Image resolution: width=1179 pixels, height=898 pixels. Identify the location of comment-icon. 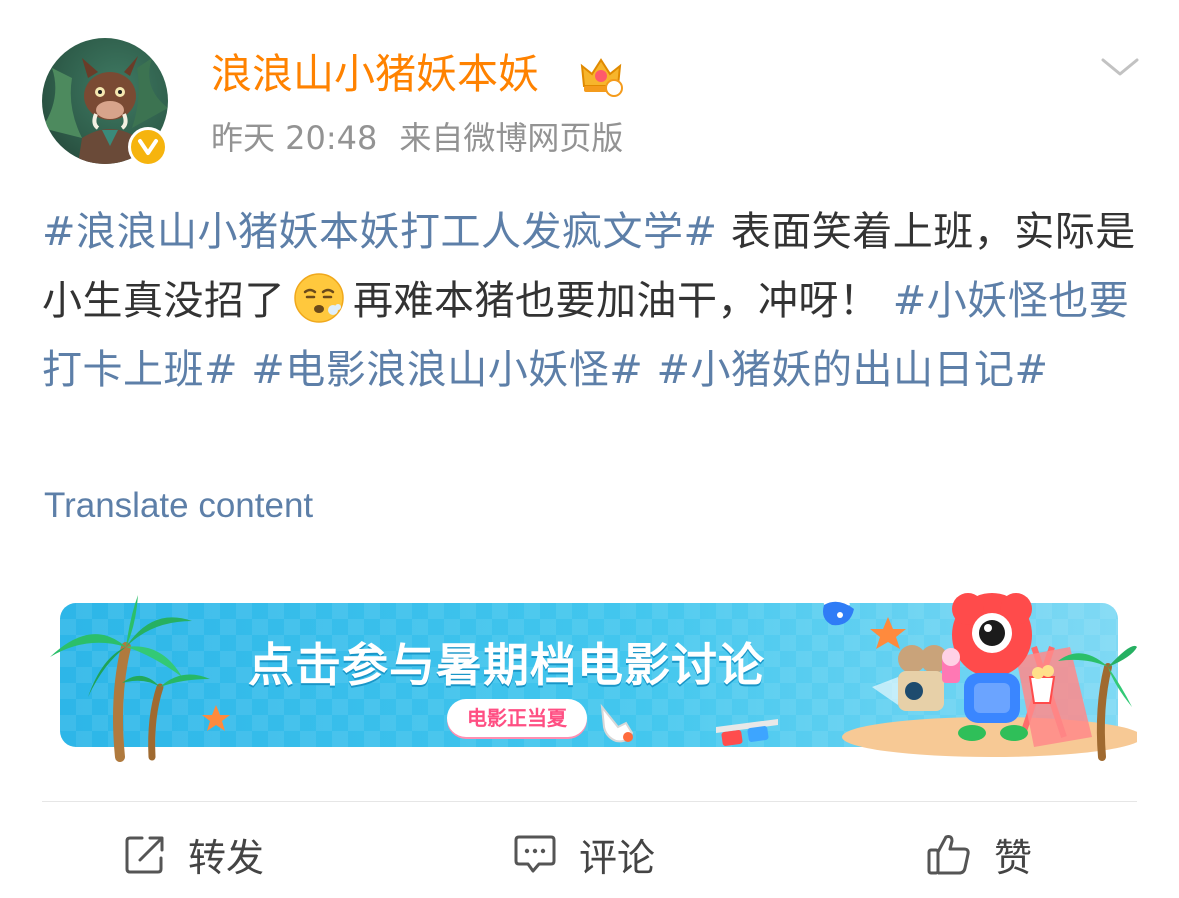
(535, 854).